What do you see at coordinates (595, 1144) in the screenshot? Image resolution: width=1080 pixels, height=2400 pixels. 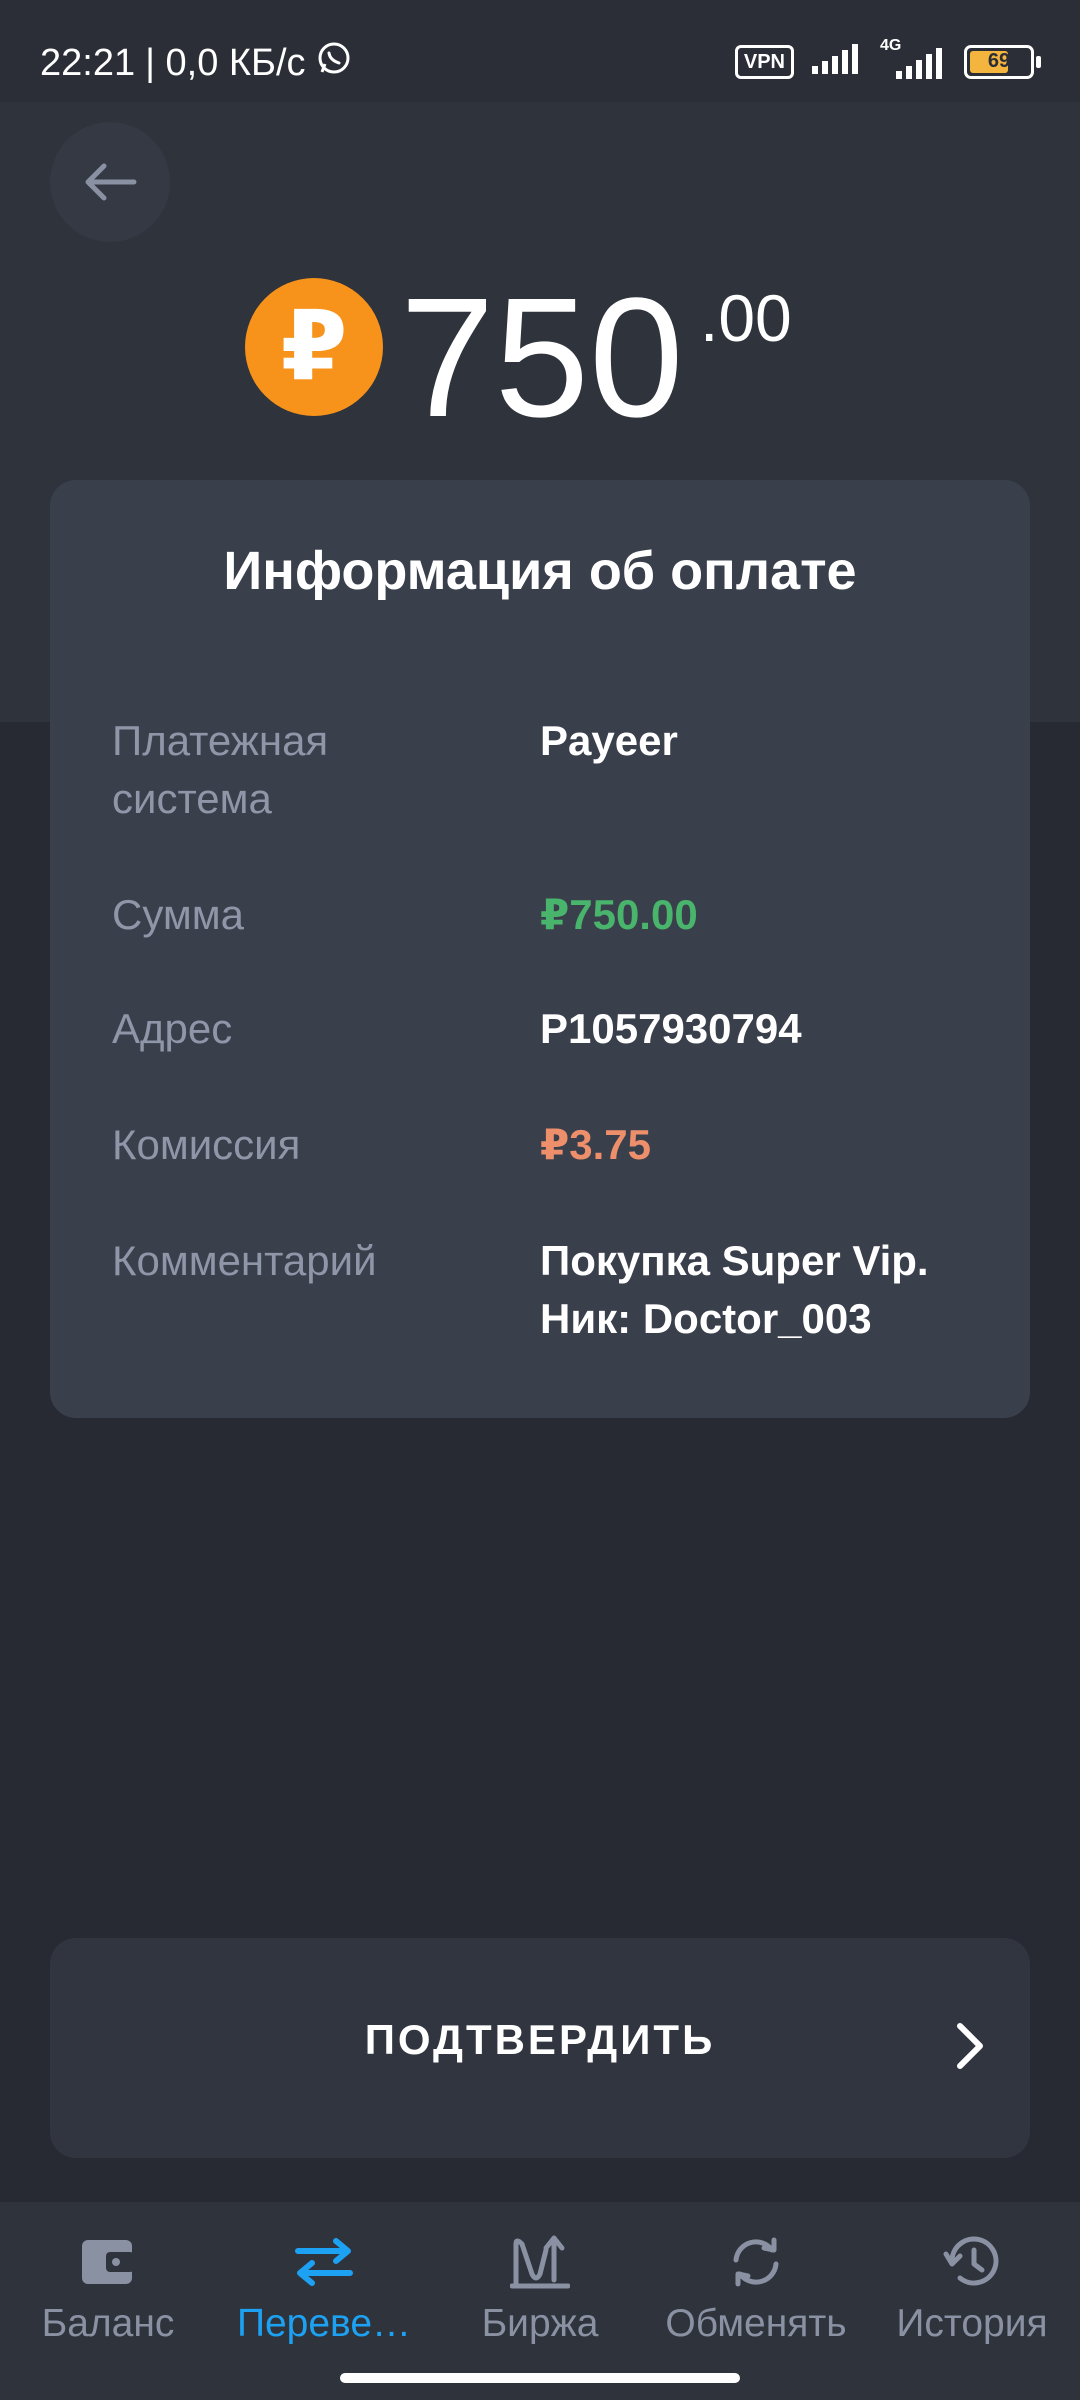 I see `fee-value: ₽3.75` at bounding box center [595, 1144].